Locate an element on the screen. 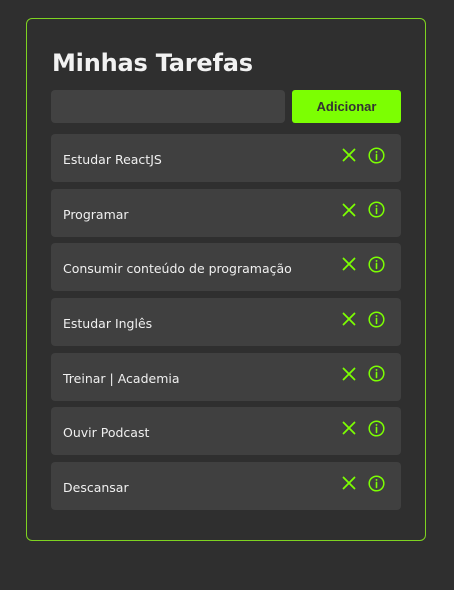 This screenshot has width=454, height=590. task-label: Descansar is located at coordinates (96, 488).